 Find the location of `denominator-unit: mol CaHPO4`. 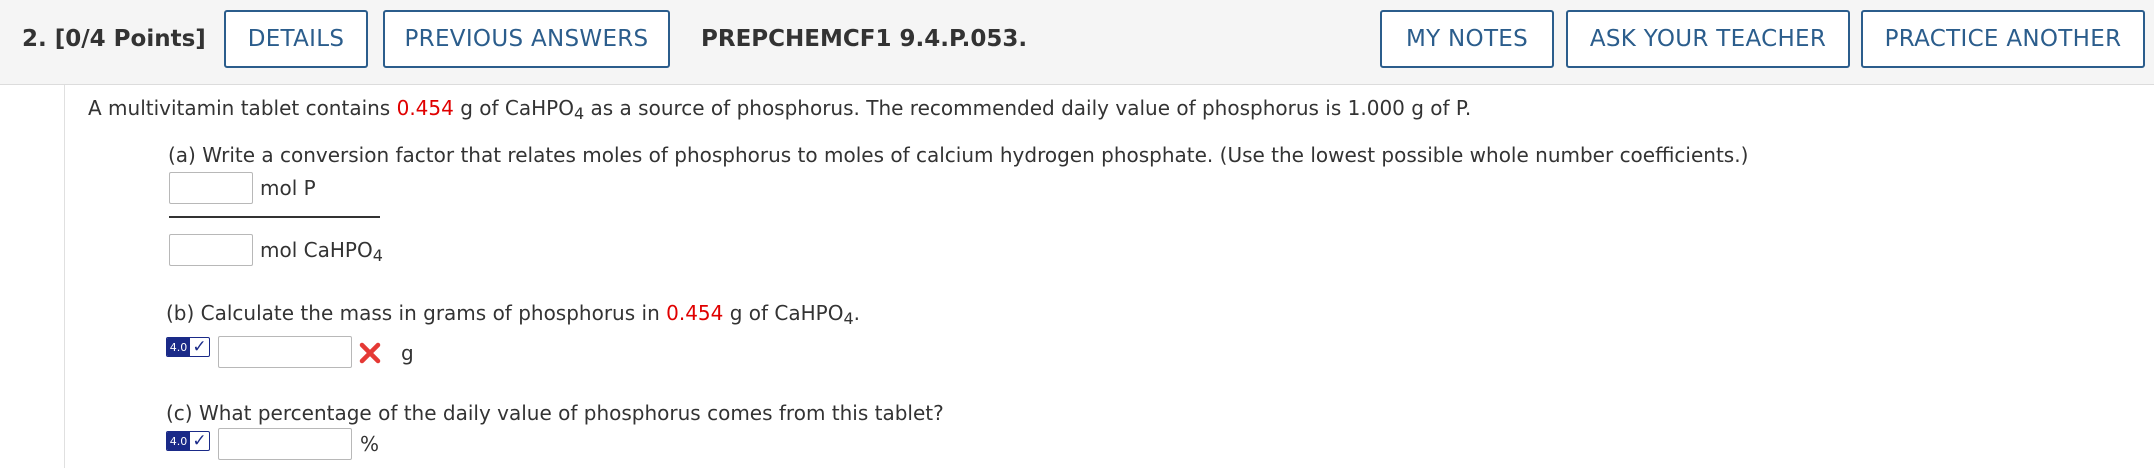

denominator-unit: mol CaHPO4 is located at coordinates (321, 251).